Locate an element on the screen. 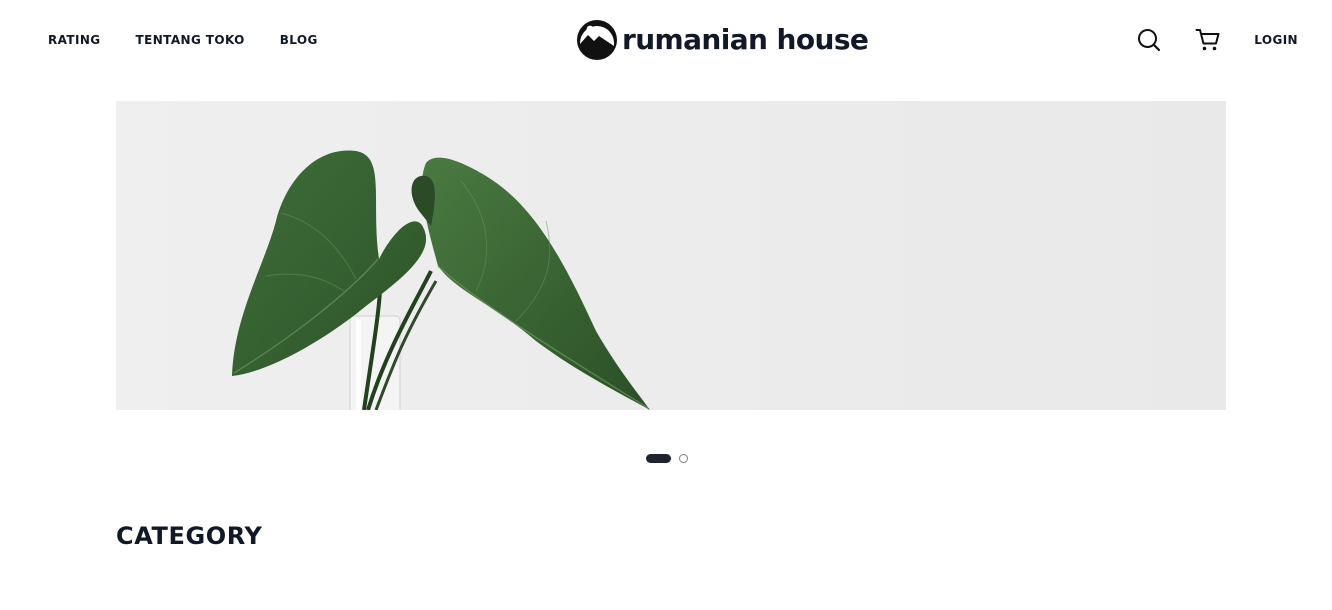  carousel-dot is located at coordinates (683, 458).